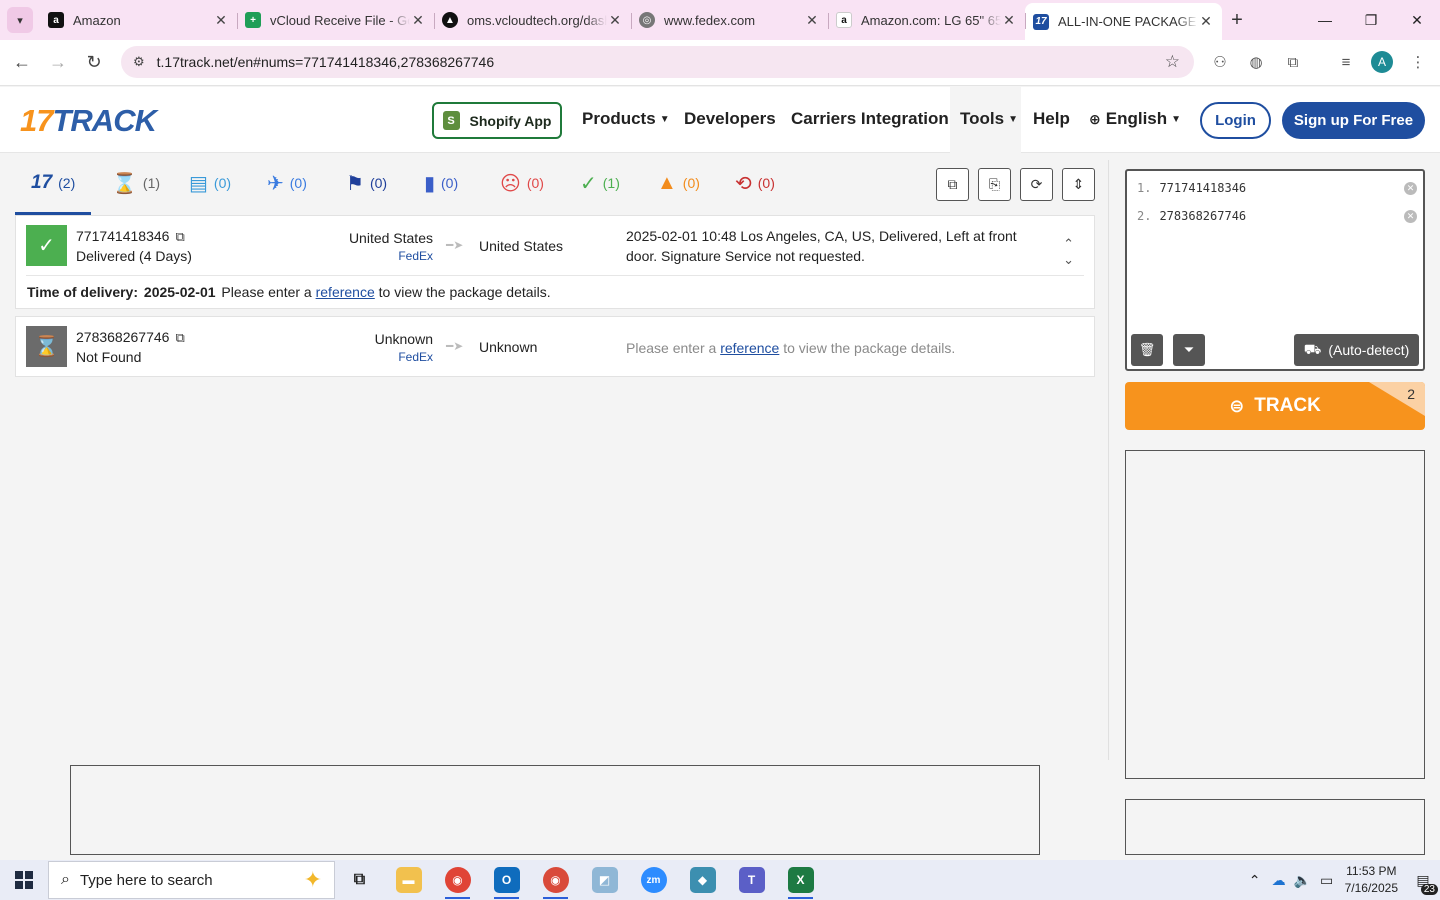 Image resolution: width=1440 pixels, height=900 pixels. What do you see at coordinates (1327, 880) in the screenshot?
I see `network-icon: ▭` at bounding box center [1327, 880].